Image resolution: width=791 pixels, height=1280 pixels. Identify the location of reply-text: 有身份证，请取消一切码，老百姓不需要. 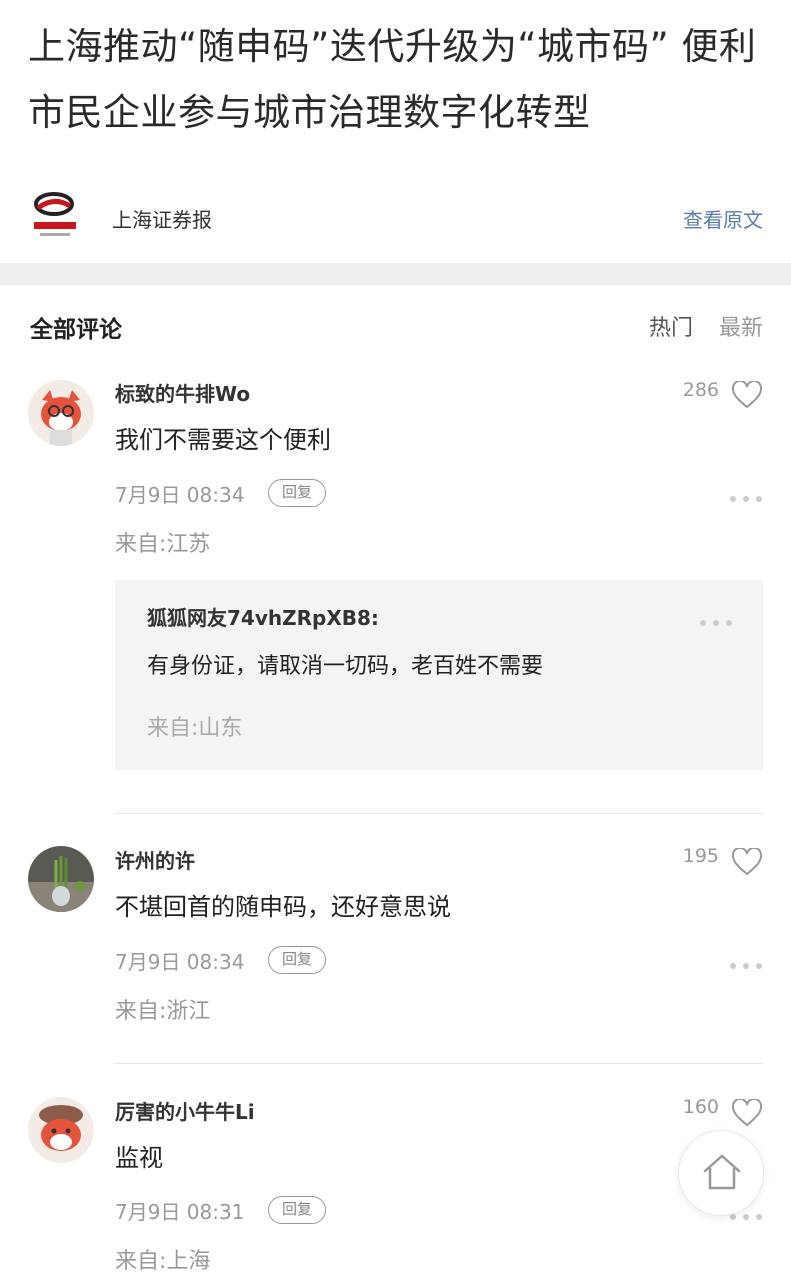
(345, 666).